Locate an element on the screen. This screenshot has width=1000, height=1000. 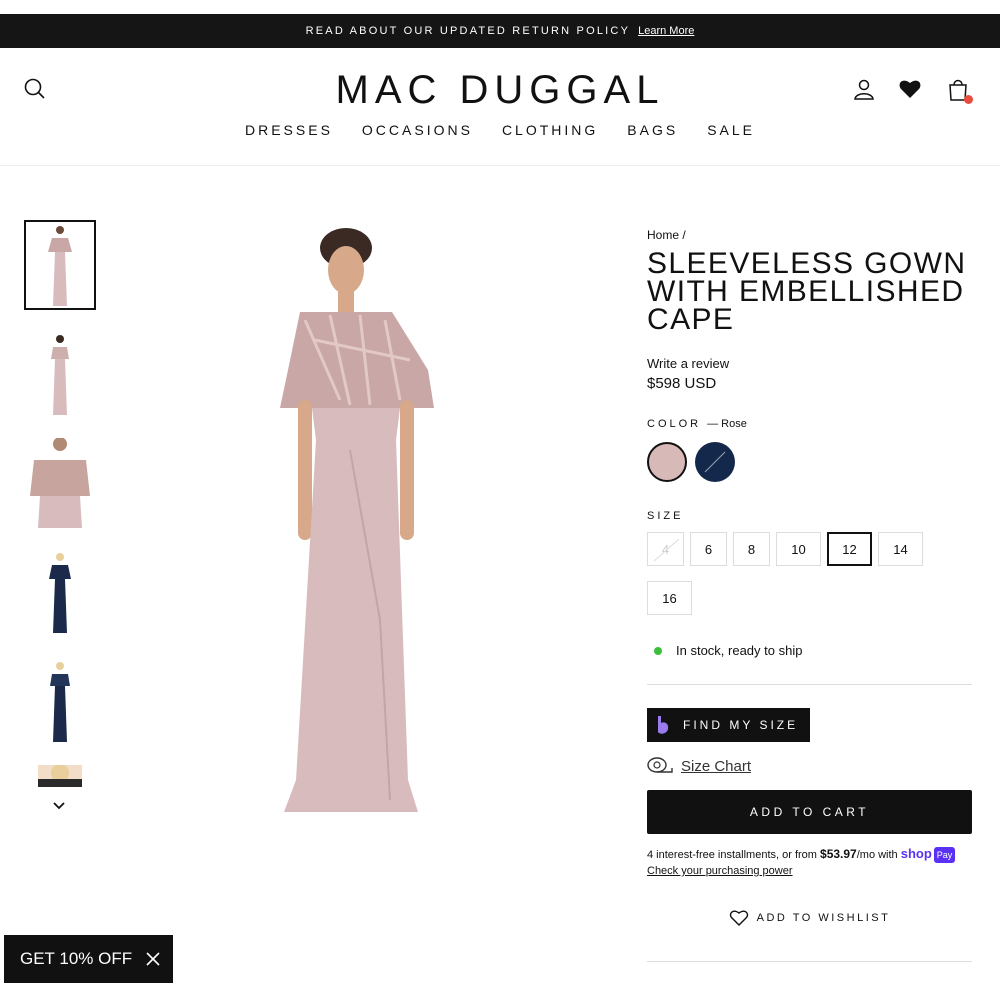
find-my-size-button: FIND MY SIZE is located at coordinates (729, 725).